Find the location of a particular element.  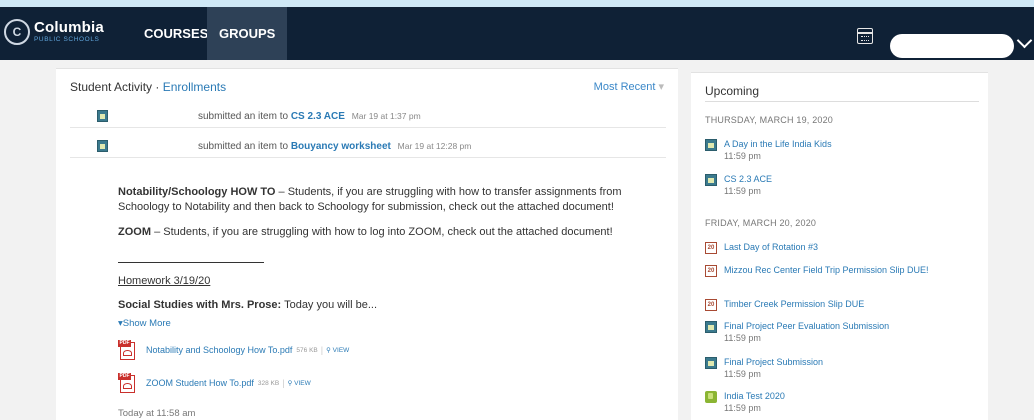

top-strip is located at coordinates (517, 3).